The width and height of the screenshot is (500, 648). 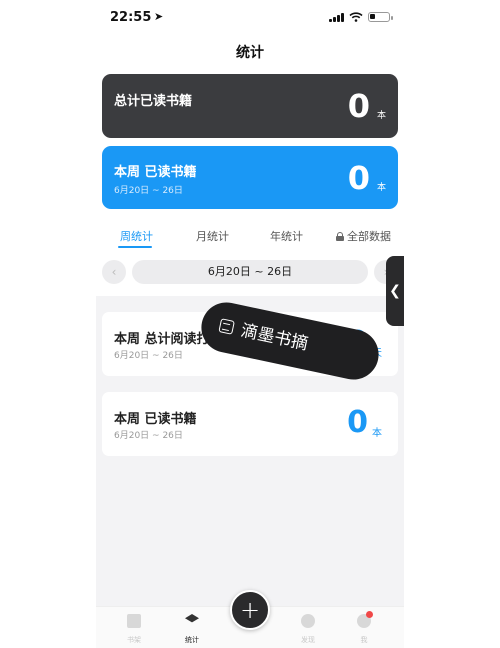 What do you see at coordinates (148, 191) in the screenshot?
I see `week-read-date: 6月20日 ~ 26日` at bounding box center [148, 191].